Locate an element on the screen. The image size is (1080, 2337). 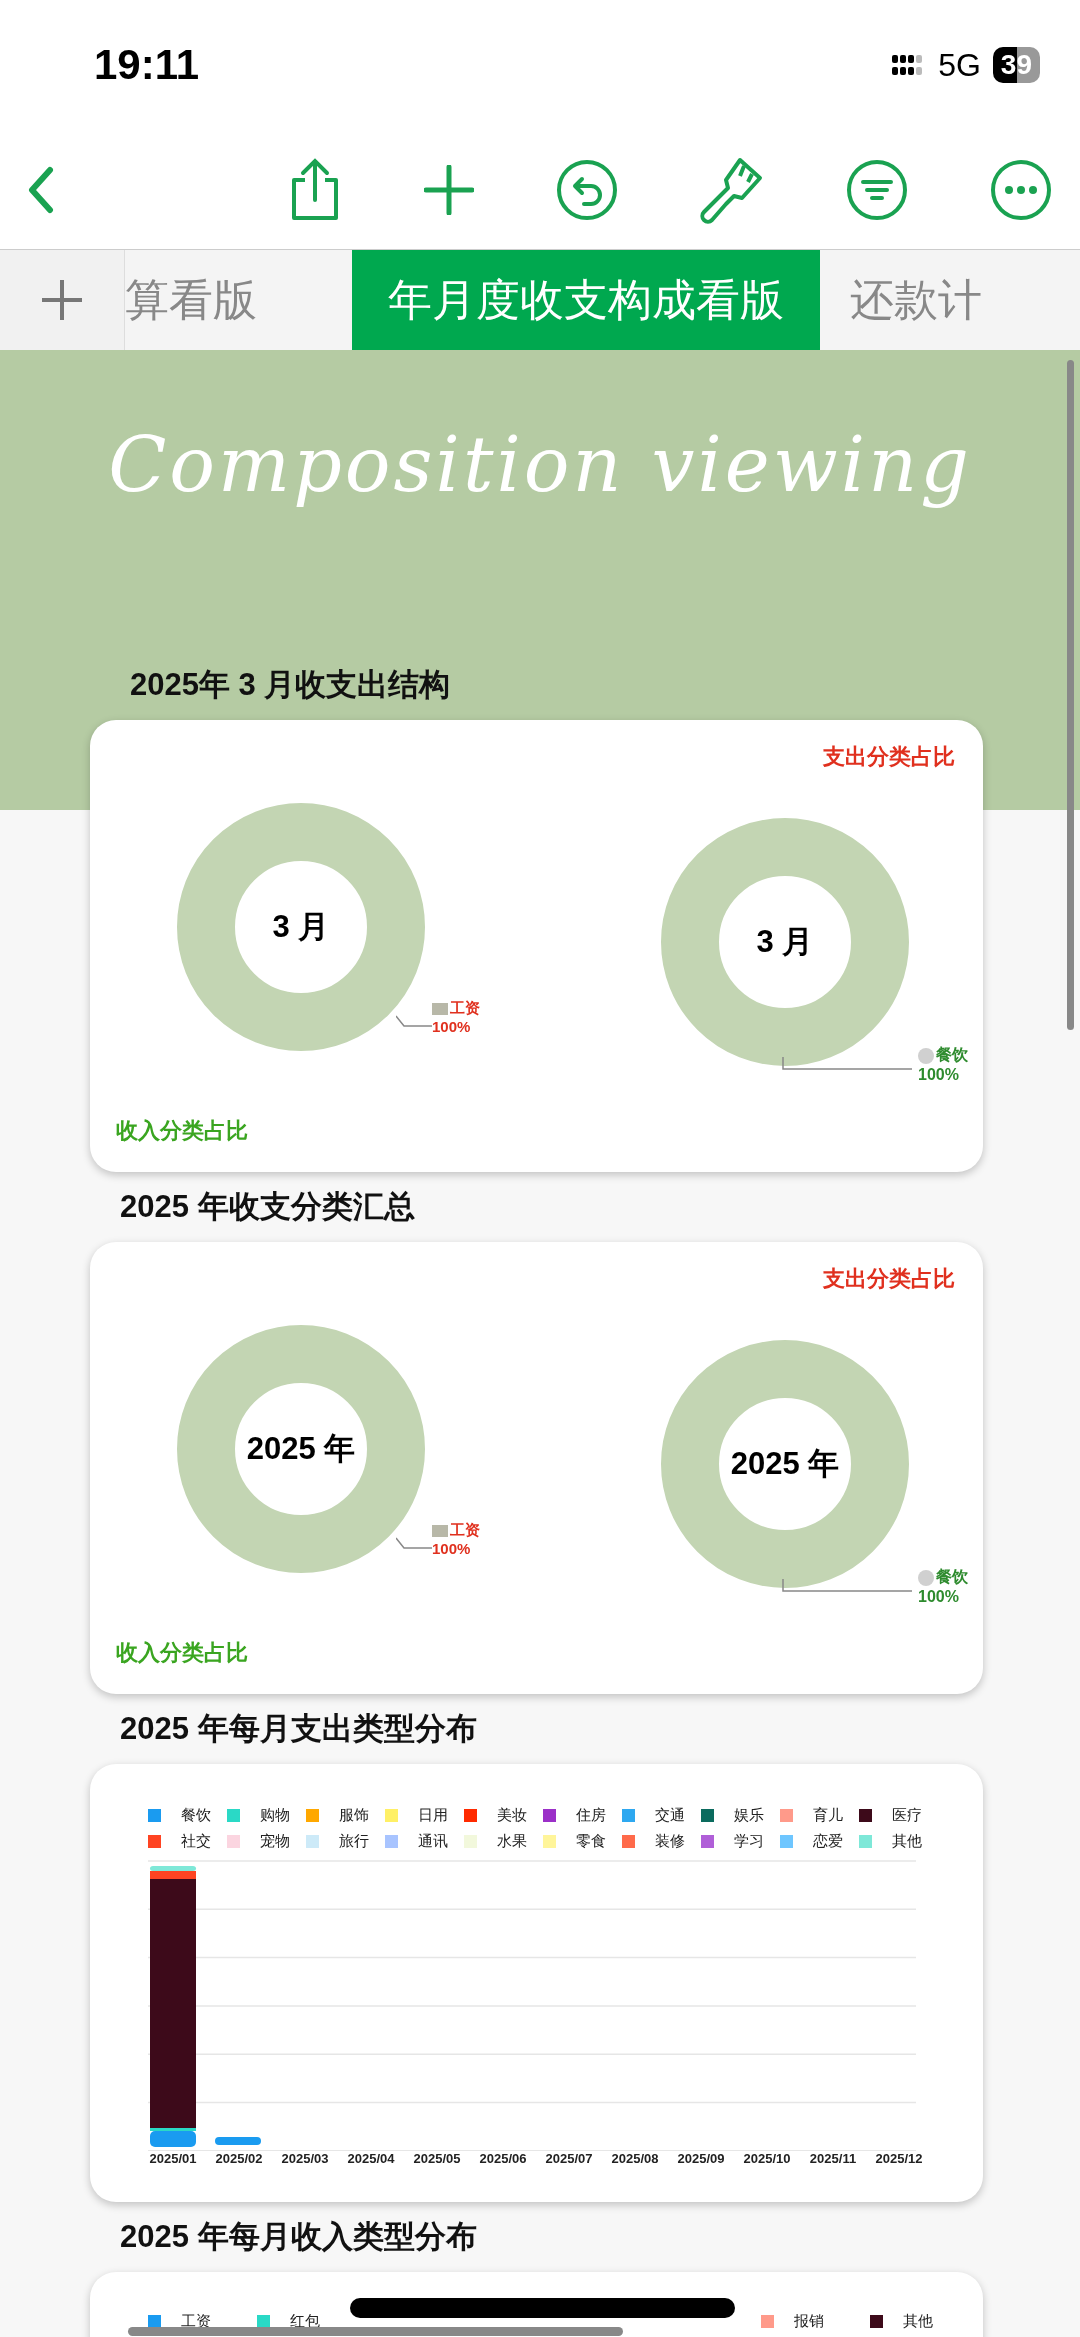
axis-label: 2025/05 is located at coordinates (437, 2158).